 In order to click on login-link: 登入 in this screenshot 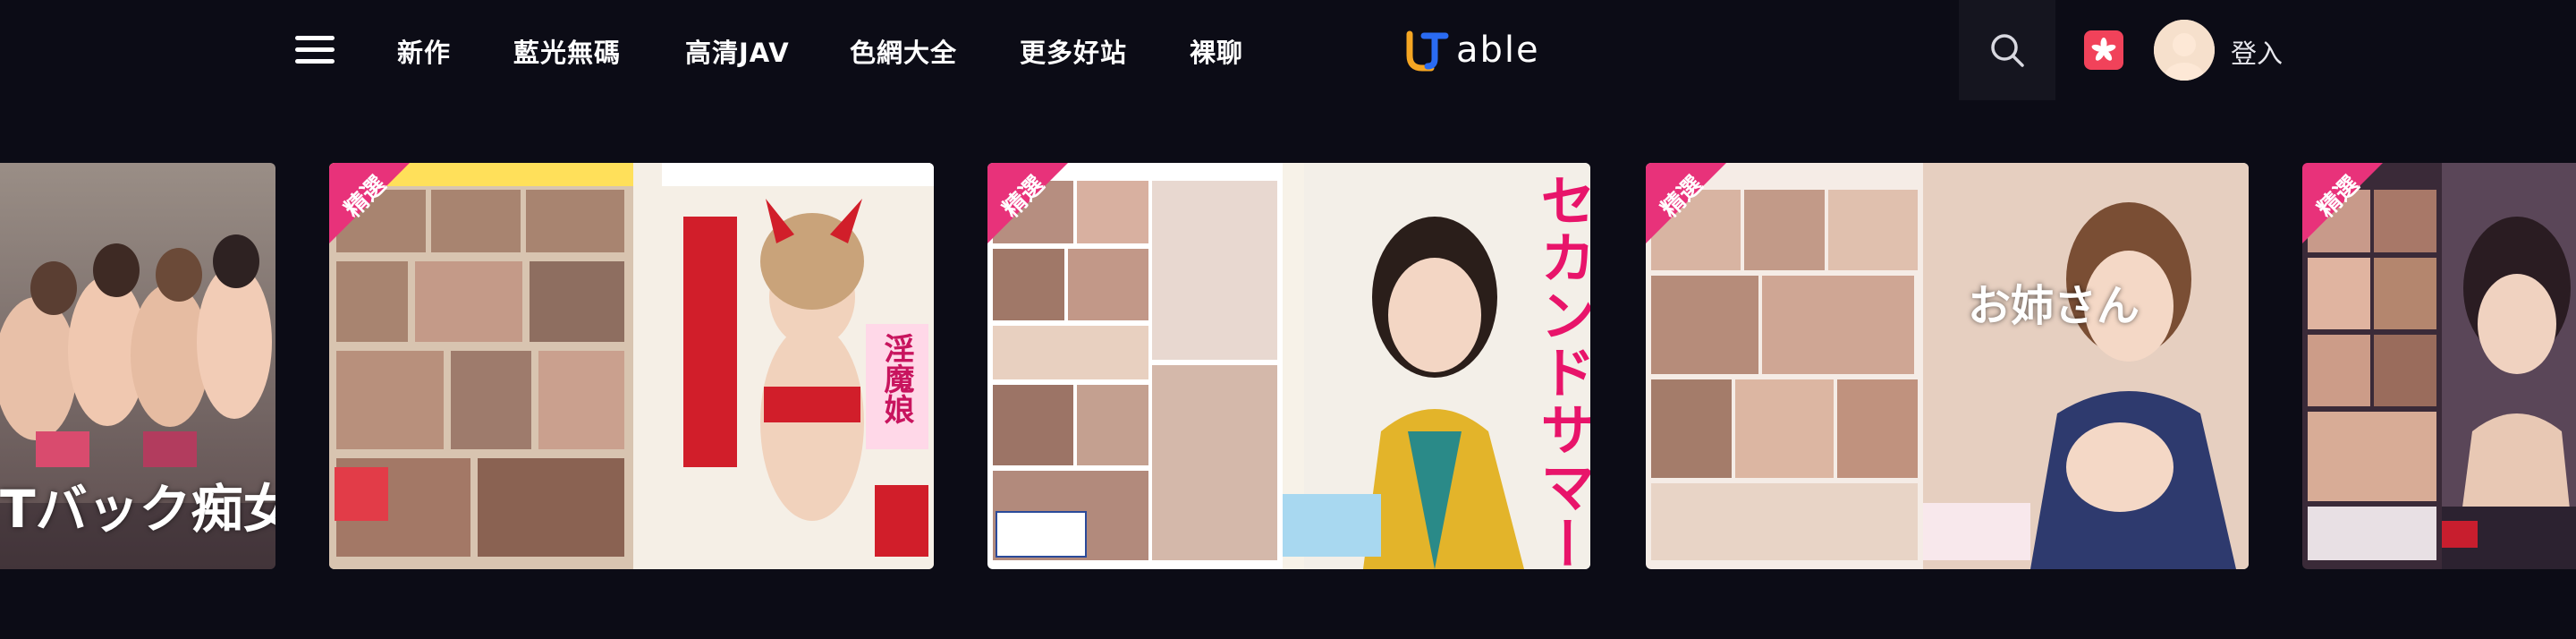, I will do `click(2257, 52)`.